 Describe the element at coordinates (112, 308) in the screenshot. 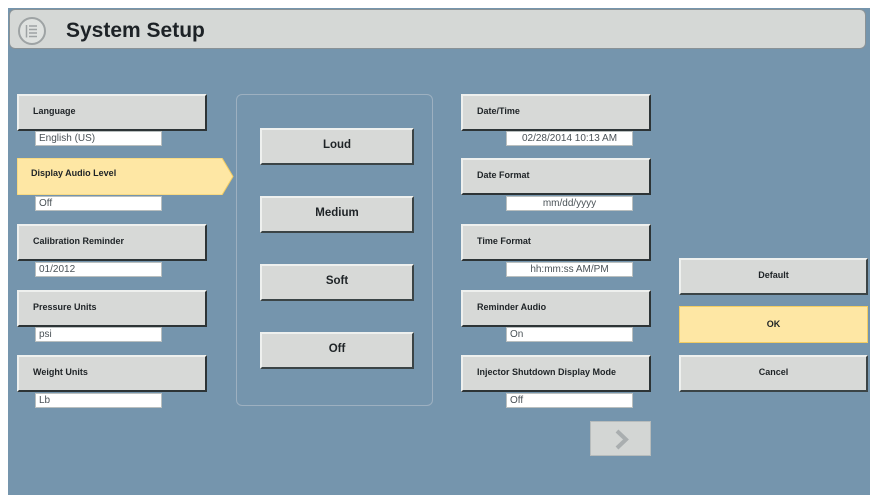

I see `pressure-units-button: Pressure Units` at that location.